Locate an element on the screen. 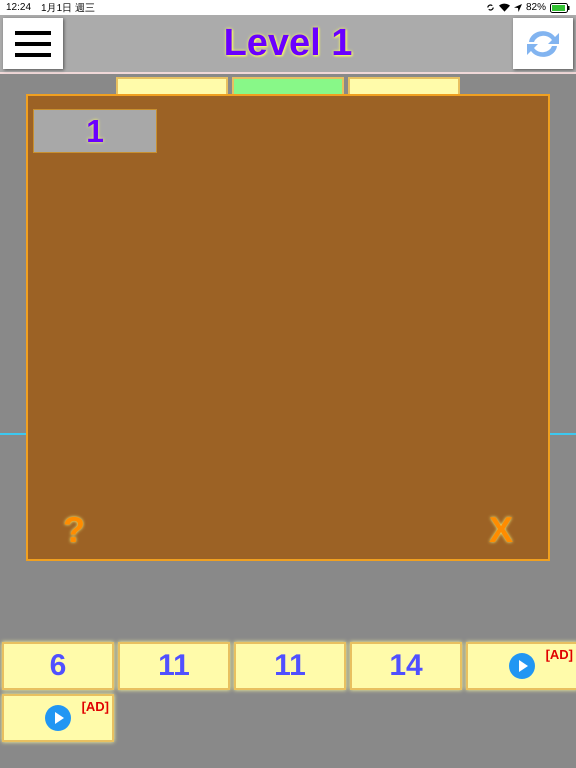 The width and height of the screenshot is (576, 768). status-date: 1月1日 週三 is located at coordinates (68, 8).